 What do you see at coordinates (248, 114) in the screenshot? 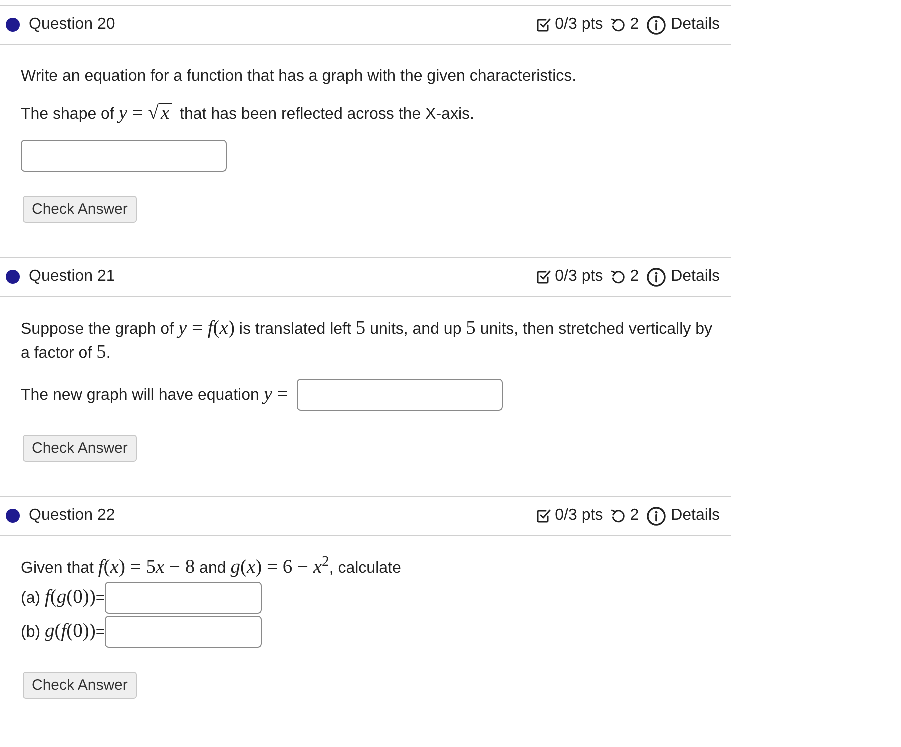
I see `question-text: The shape of y = √x that has been reflected across the X-axis.` at bounding box center [248, 114].